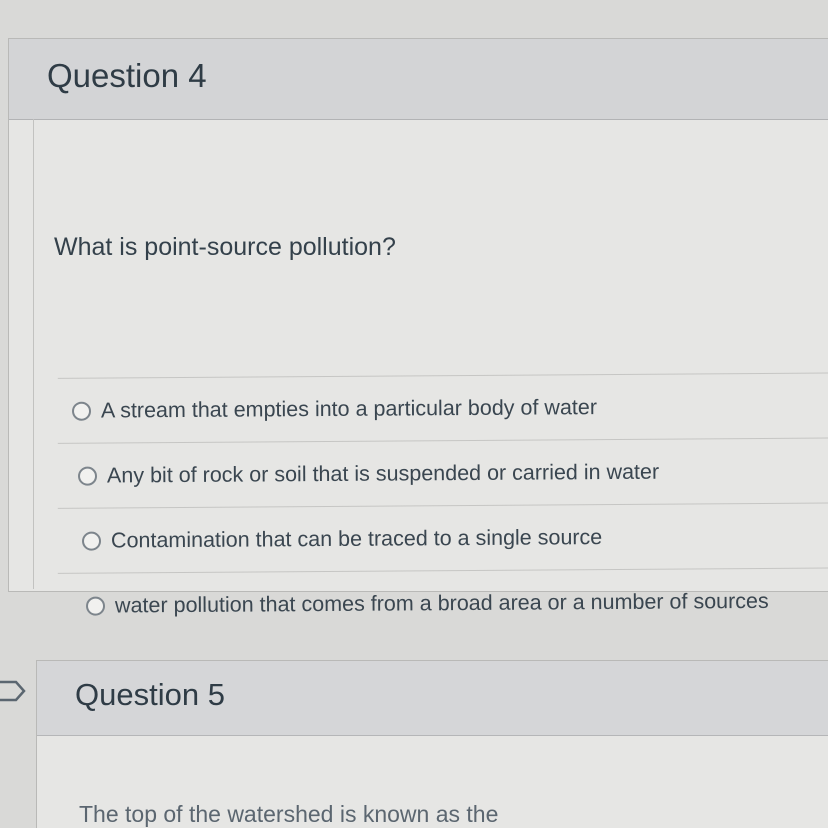 The height and width of the screenshot is (828, 828). Describe the element at coordinates (432, 698) in the screenshot. I see `question-5-header: Question 5` at that location.